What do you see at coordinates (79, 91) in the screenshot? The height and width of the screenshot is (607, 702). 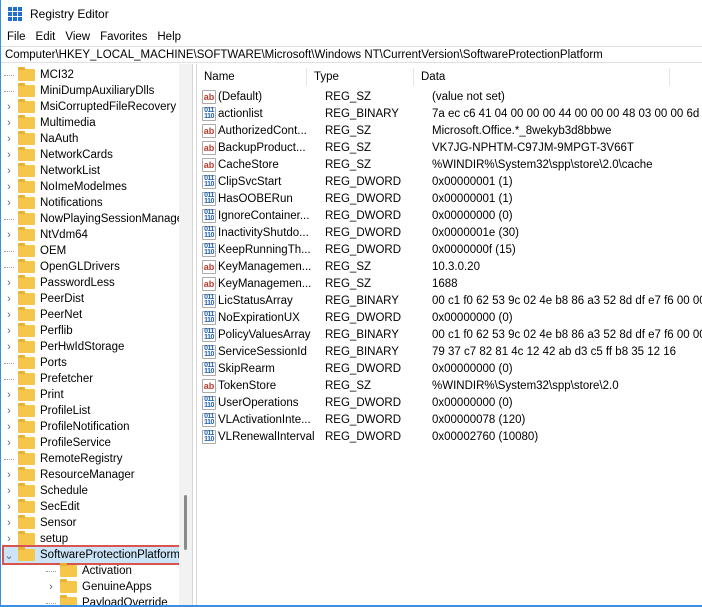 I see `tree-item: MiniDumpAuxiliaryDlls` at bounding box center [79, 91].